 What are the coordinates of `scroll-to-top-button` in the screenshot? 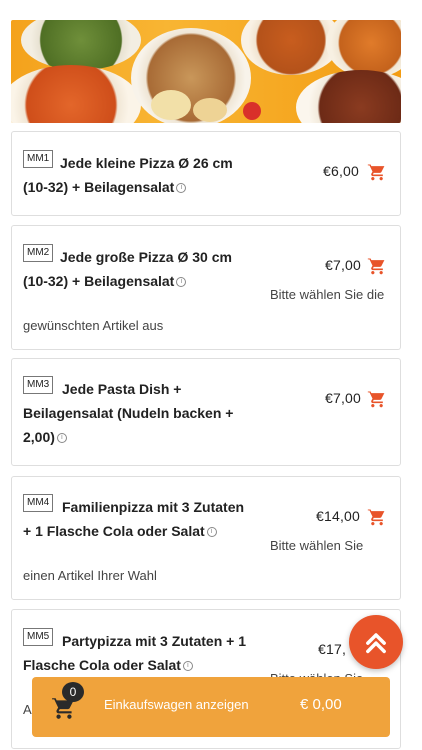 It's located at (376, 642).